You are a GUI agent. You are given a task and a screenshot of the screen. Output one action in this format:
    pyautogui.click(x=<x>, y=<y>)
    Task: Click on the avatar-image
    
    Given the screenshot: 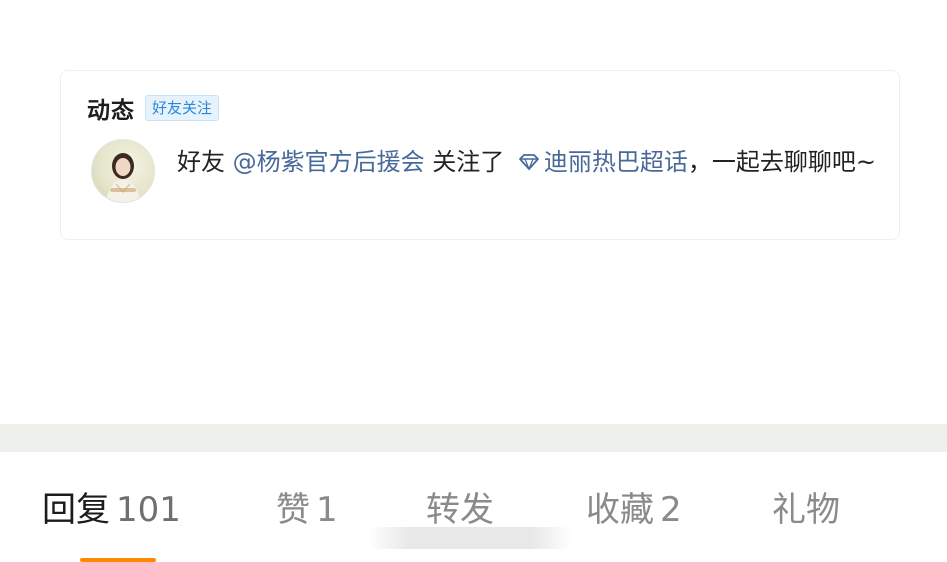 What is the action you would take?
    pyautogui.click(x=123, y=177)
    